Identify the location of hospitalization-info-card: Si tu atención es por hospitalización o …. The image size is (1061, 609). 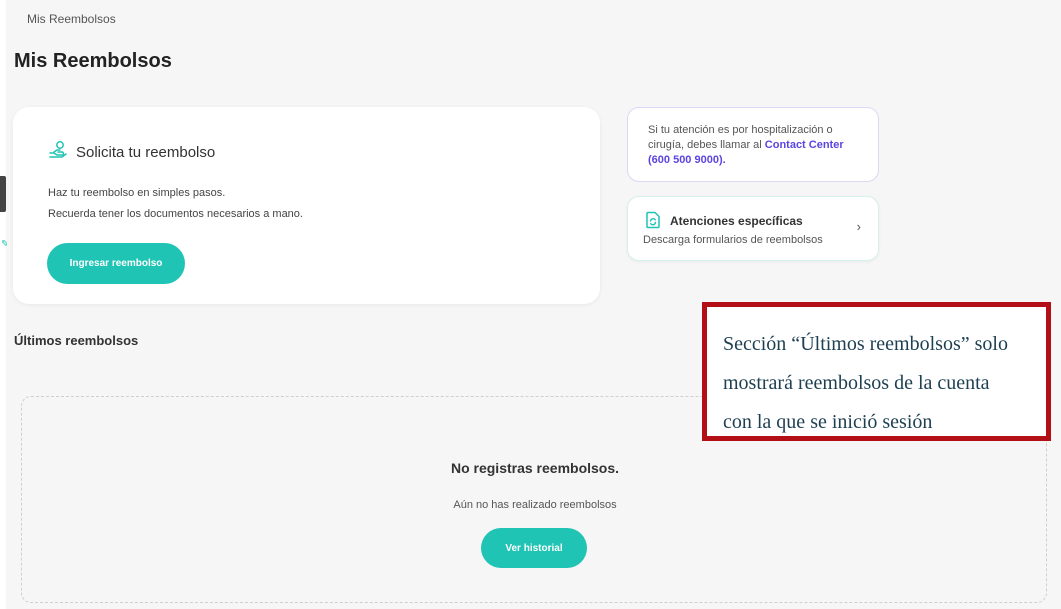
(753, 144).